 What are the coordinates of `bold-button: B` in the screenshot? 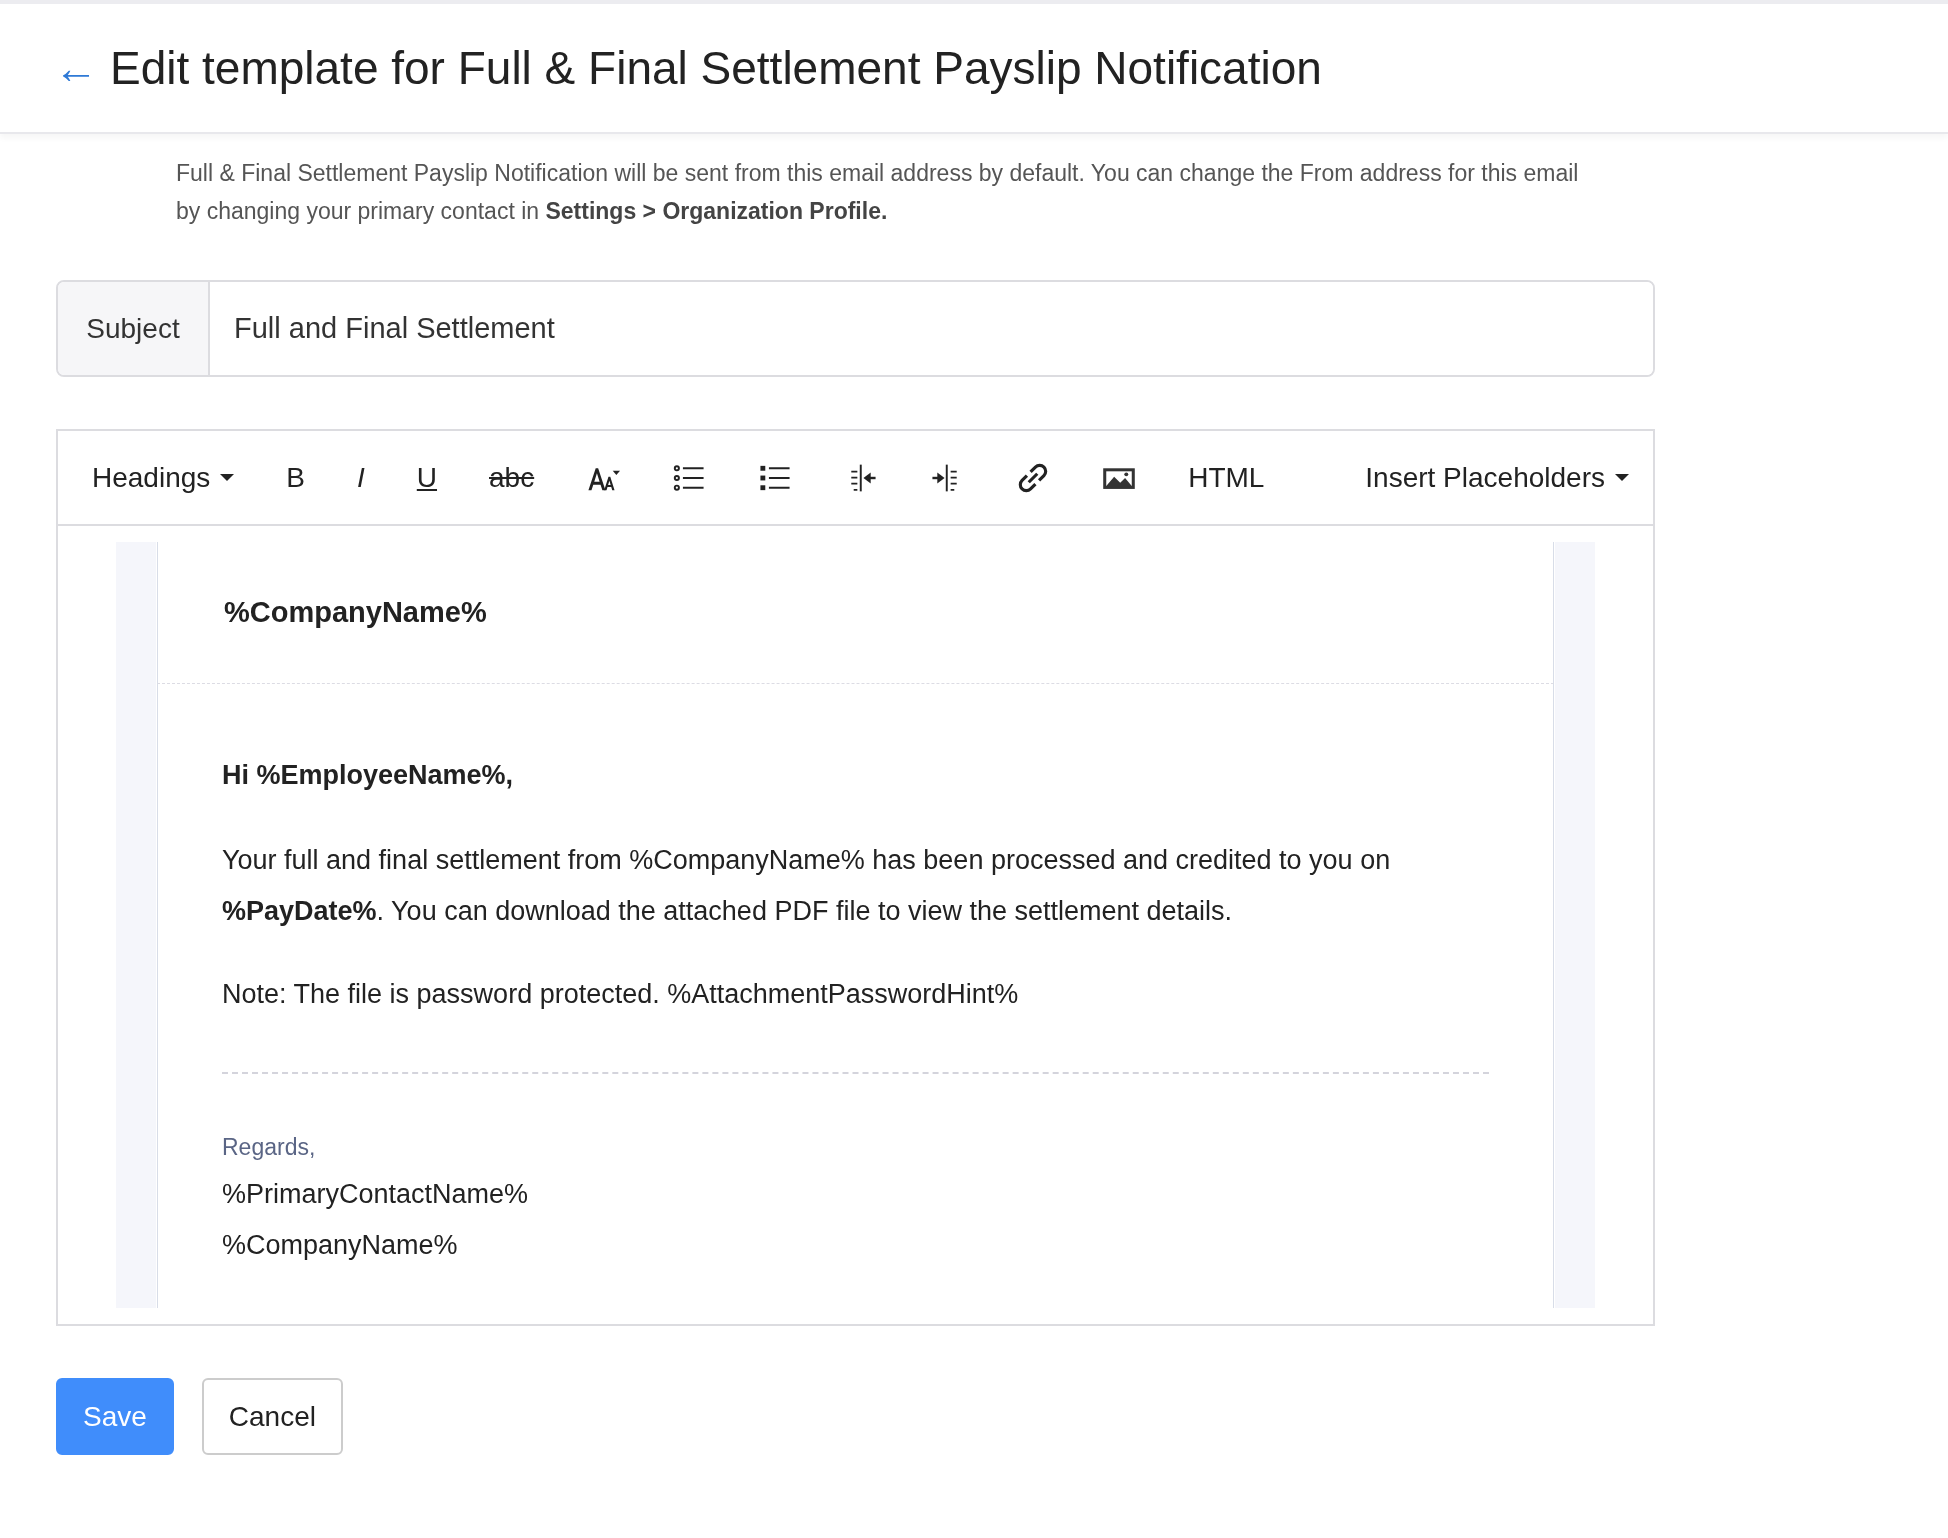 It's located at (295, 477).